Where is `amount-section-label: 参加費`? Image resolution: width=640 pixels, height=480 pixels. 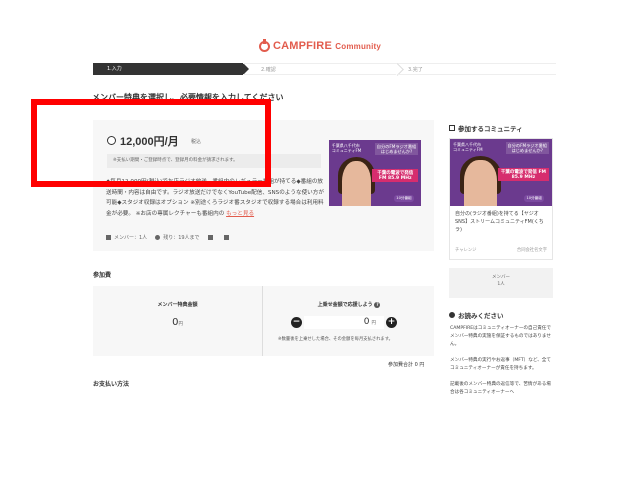
amount-section-label: 参加費 is located at coordinates (102, 275).